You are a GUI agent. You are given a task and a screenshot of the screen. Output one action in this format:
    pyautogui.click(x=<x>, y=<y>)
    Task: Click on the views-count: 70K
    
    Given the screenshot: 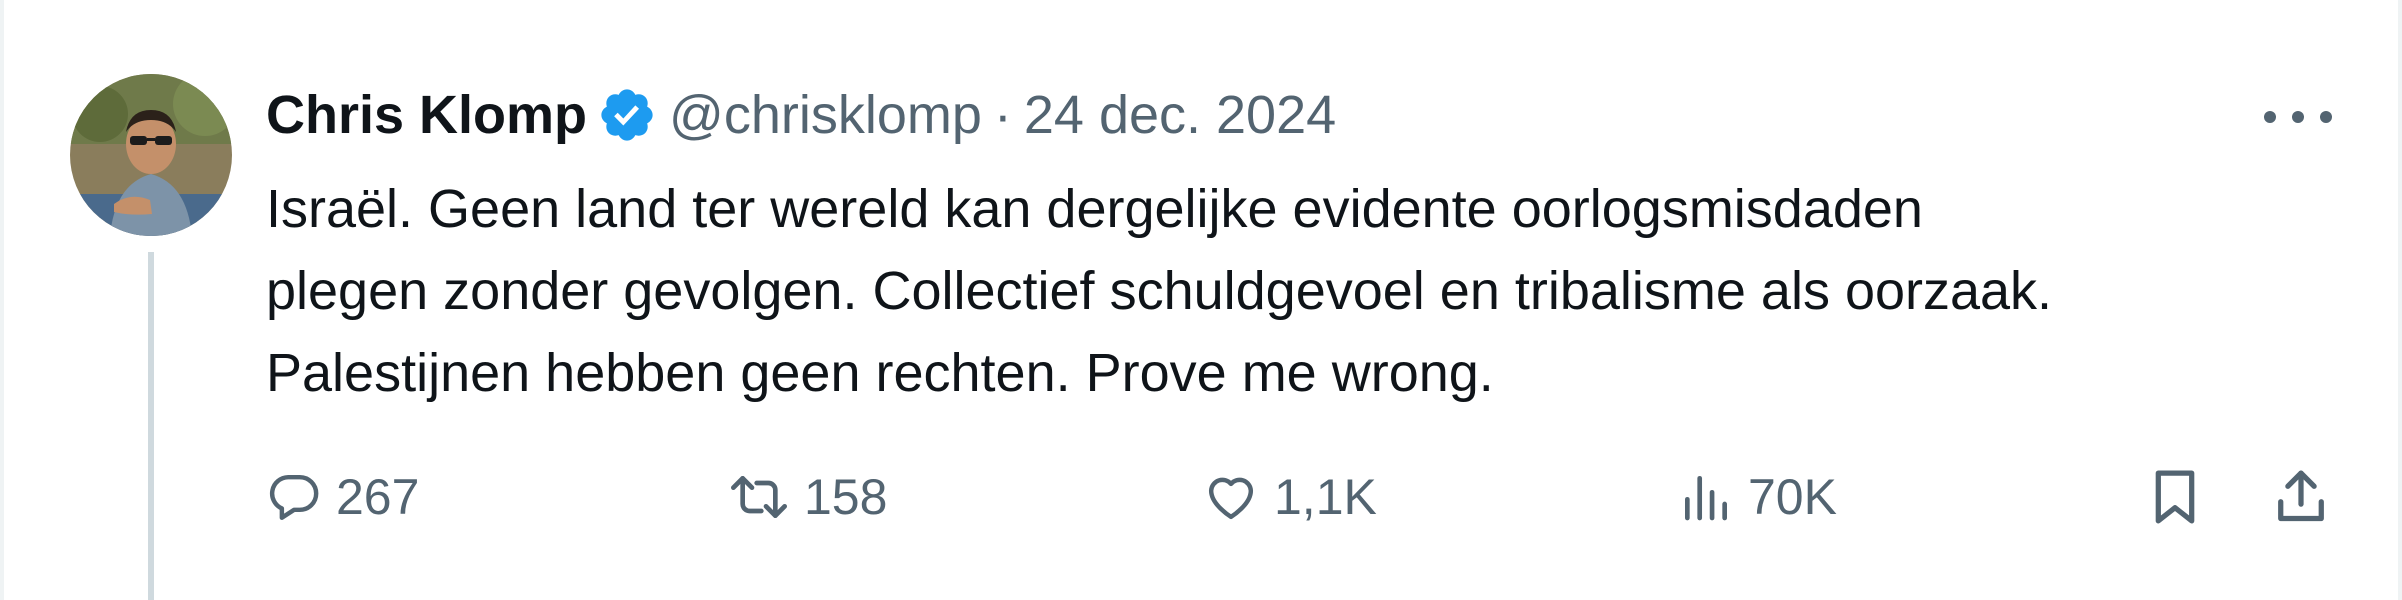 What is the action you would take?
    pyautogui.click(x=1792, y=497)
    